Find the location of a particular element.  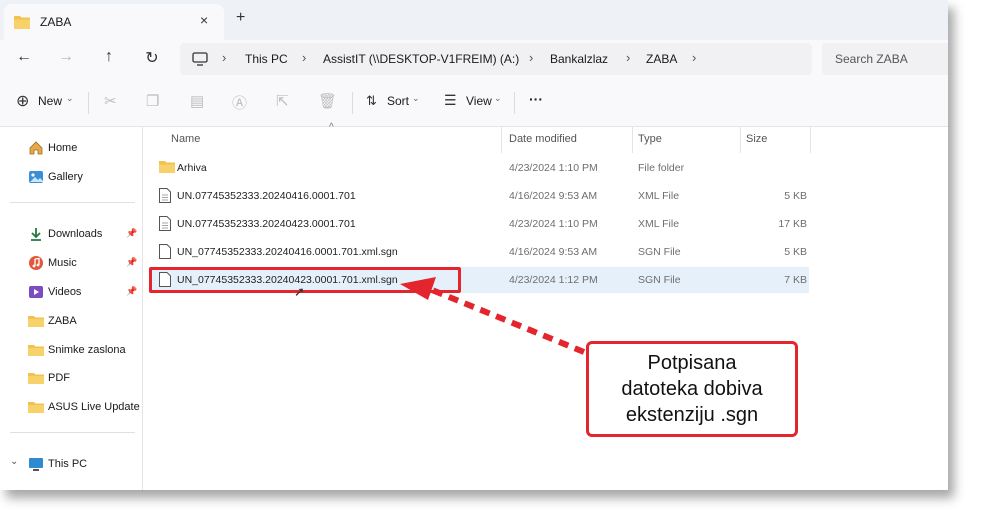

callout-line-3: ekstenziju .sgn is located at coordinates (692, 415).